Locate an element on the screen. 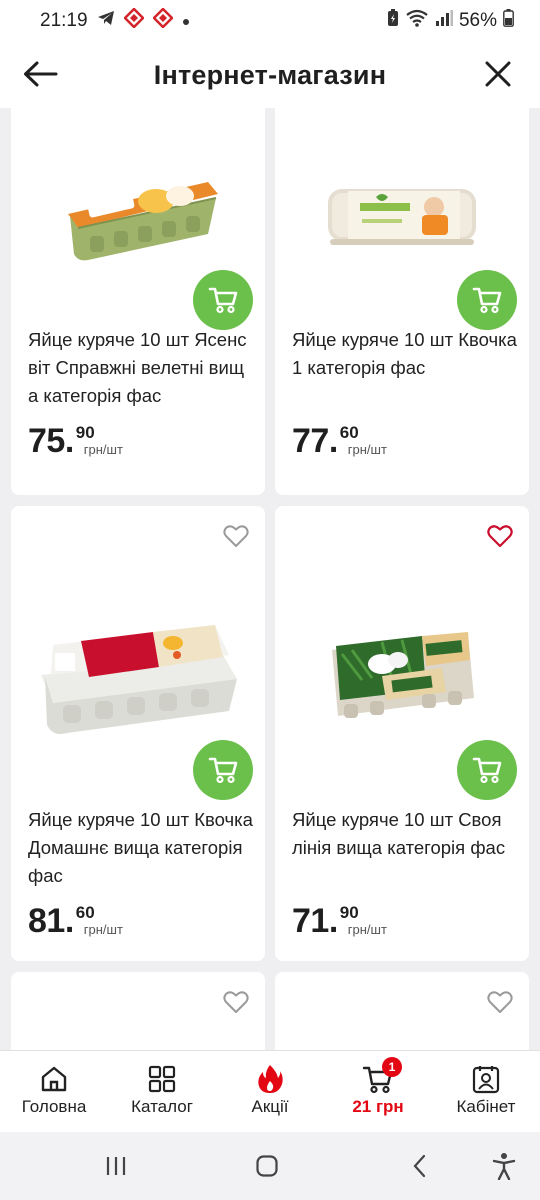  wifi-icon is located at coordinates (417, 21).